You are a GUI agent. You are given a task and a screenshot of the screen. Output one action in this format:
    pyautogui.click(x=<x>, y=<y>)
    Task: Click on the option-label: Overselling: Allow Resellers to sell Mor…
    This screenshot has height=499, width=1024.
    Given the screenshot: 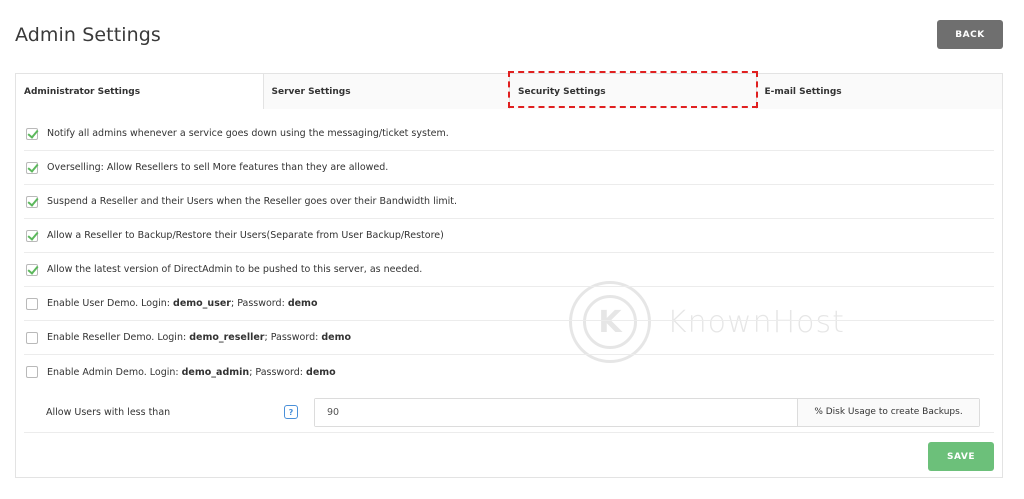 What is the action you would take?
    pyautogui.click(x=218, y=167)
    